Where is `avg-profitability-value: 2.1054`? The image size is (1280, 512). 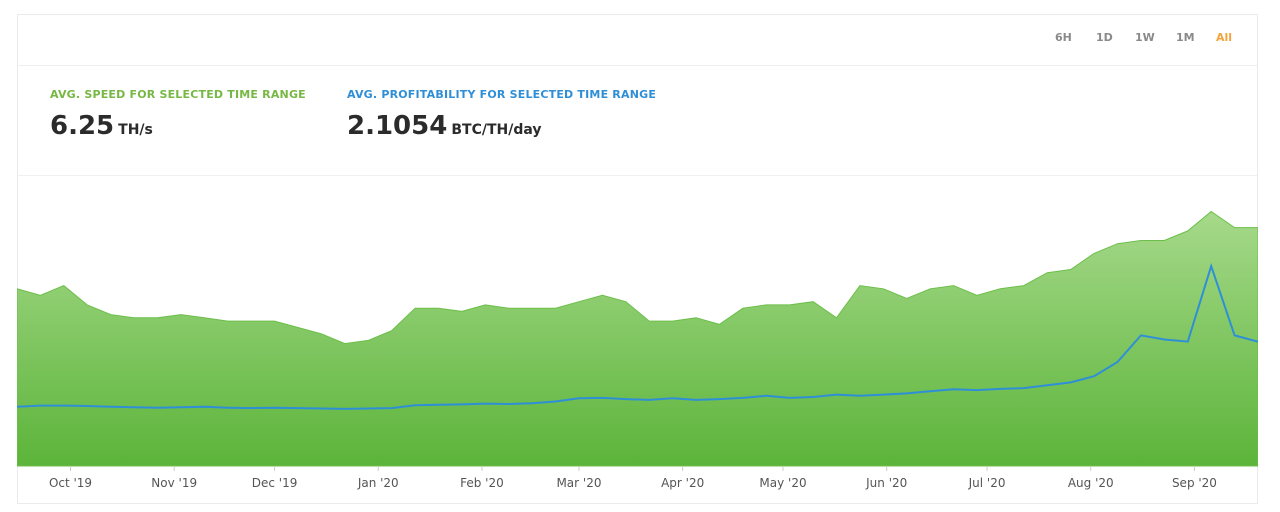
avg-profitability-value: 2.1054 is located at coordinates (397, 126).